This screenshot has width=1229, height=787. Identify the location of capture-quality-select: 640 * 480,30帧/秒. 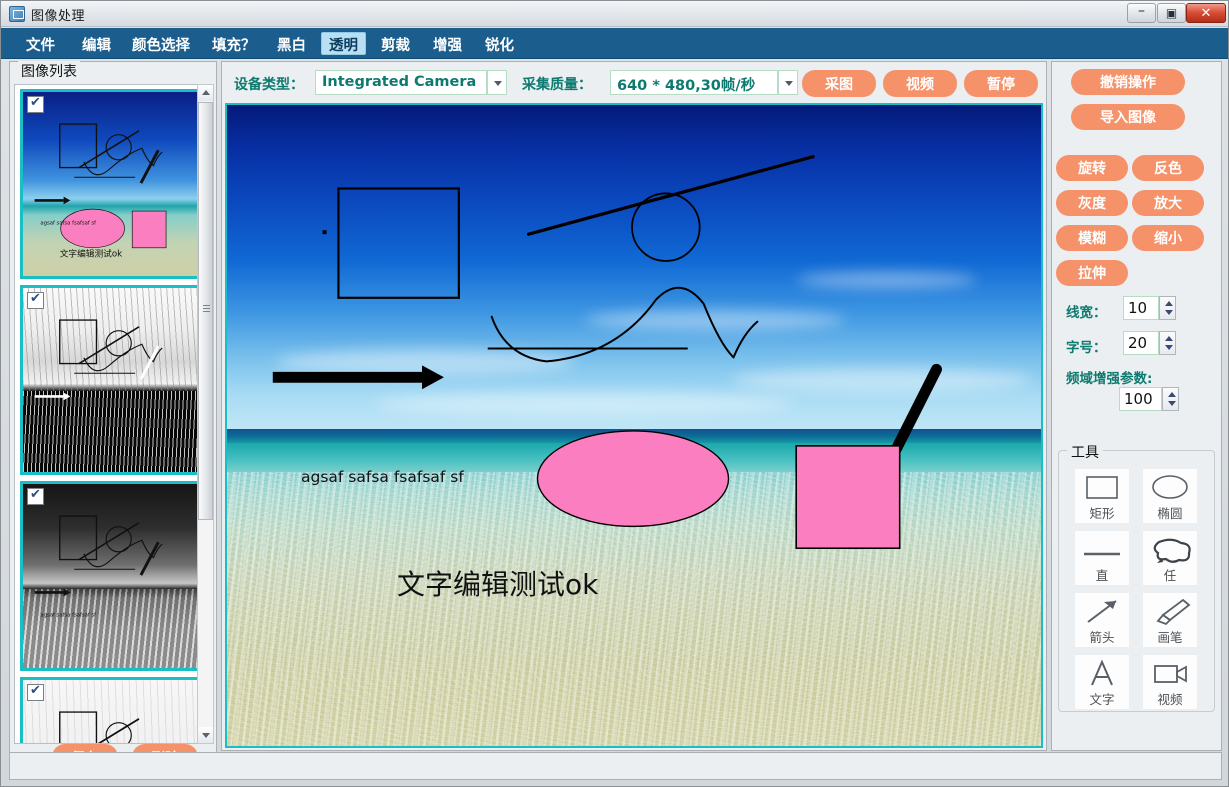
(704, 82).